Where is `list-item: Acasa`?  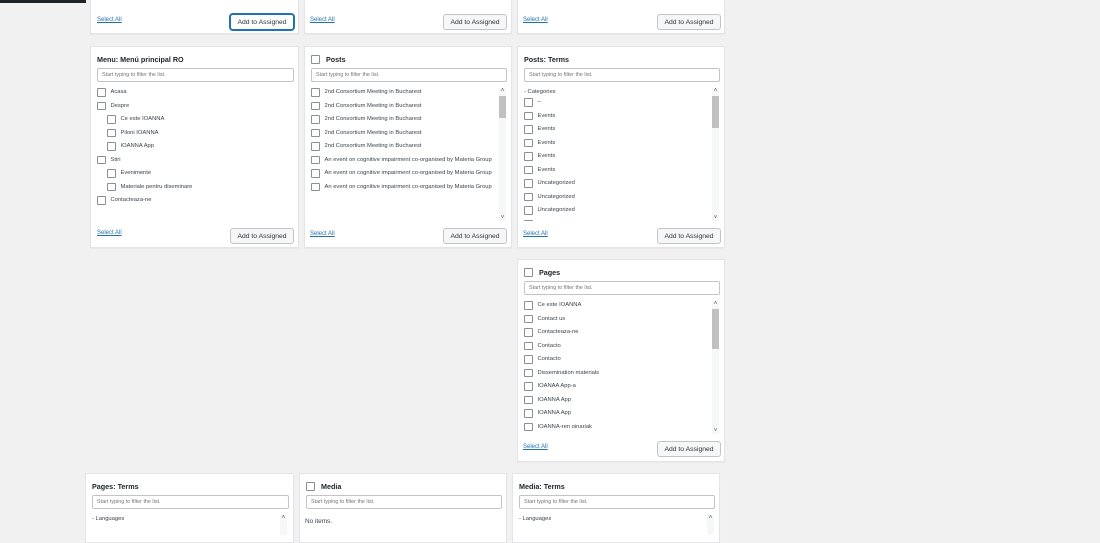
list-item: Acasa is located at coordinates (195, 92).